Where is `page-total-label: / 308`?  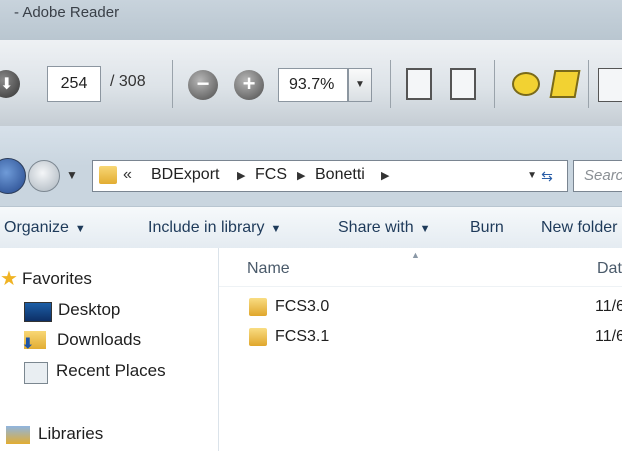 page-total-label: / 308 is located at coordinates (128, 81).